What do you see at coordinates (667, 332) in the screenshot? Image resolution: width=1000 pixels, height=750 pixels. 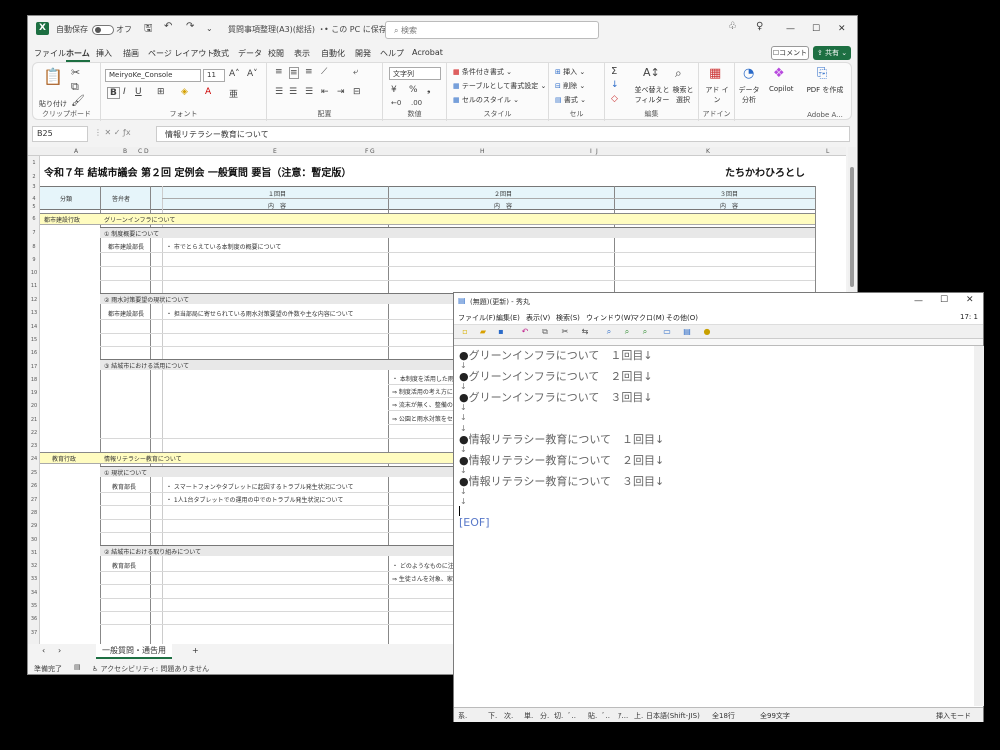 I see `grep-icon: ▭` at bounding box center [667, 332].